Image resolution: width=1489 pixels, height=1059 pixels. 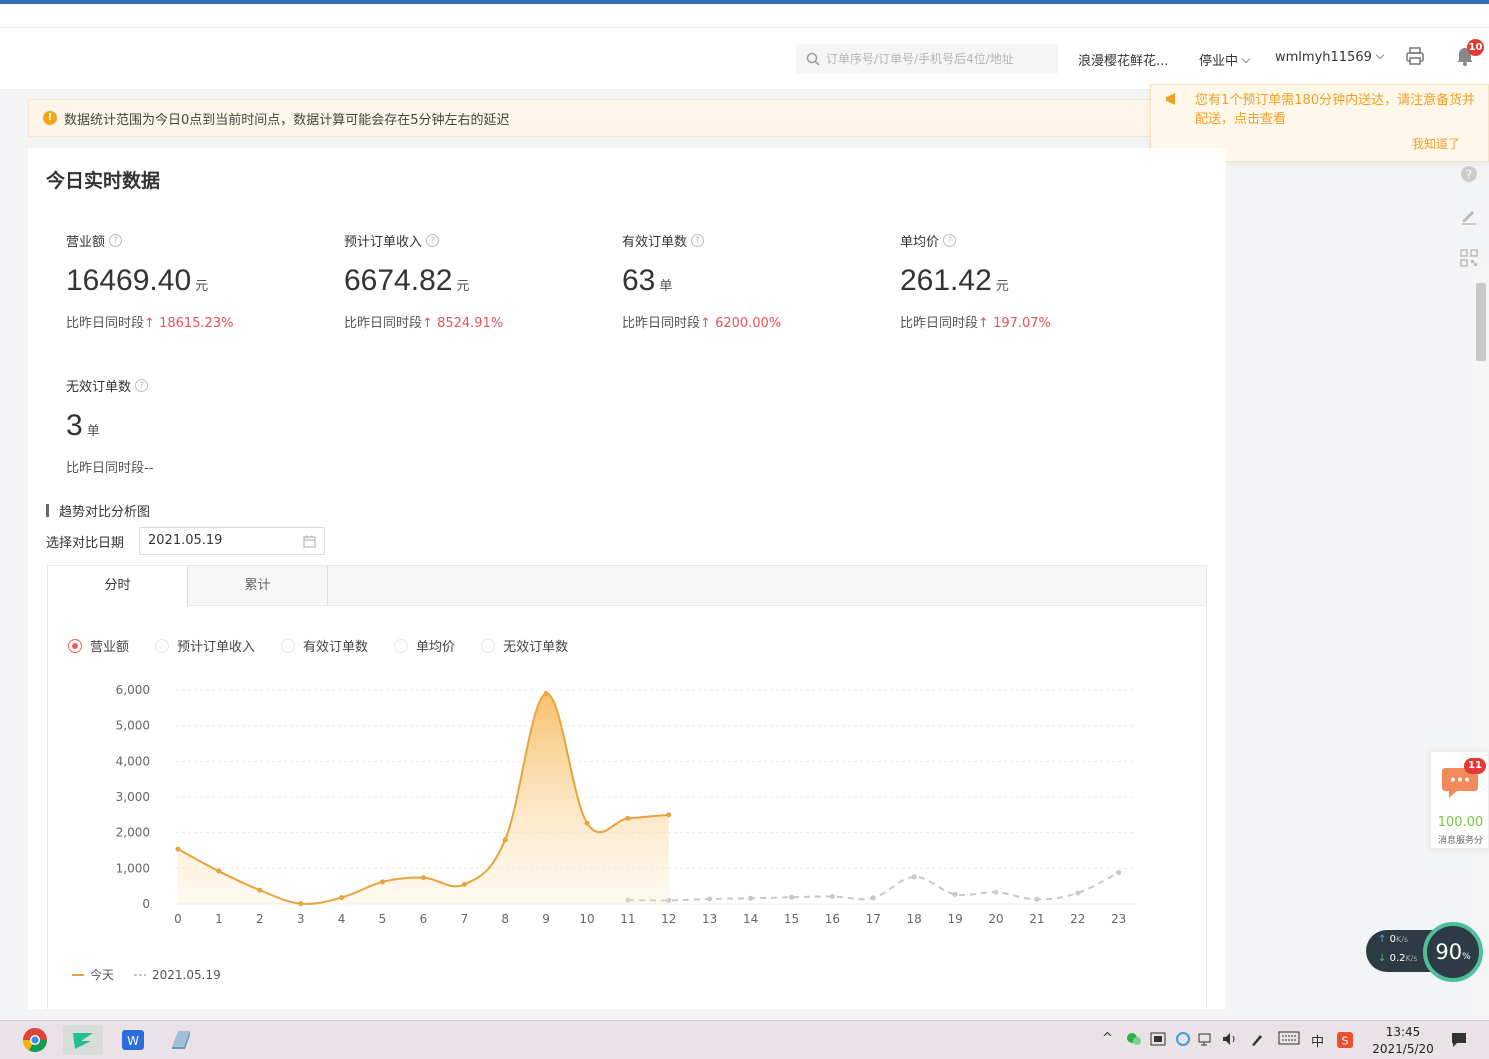 What do you see at coordinates (35, 1040) in the screenshot?
I see `chrome-app-icon` at bounding box center [35, 1040].